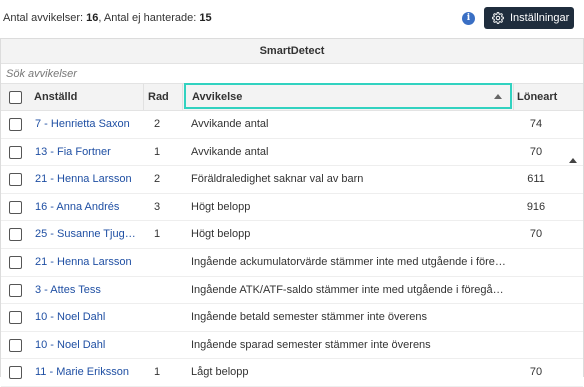 This screenshot has height=387, width=584. I want to click on deviations-count: 16, so click(92, 18).